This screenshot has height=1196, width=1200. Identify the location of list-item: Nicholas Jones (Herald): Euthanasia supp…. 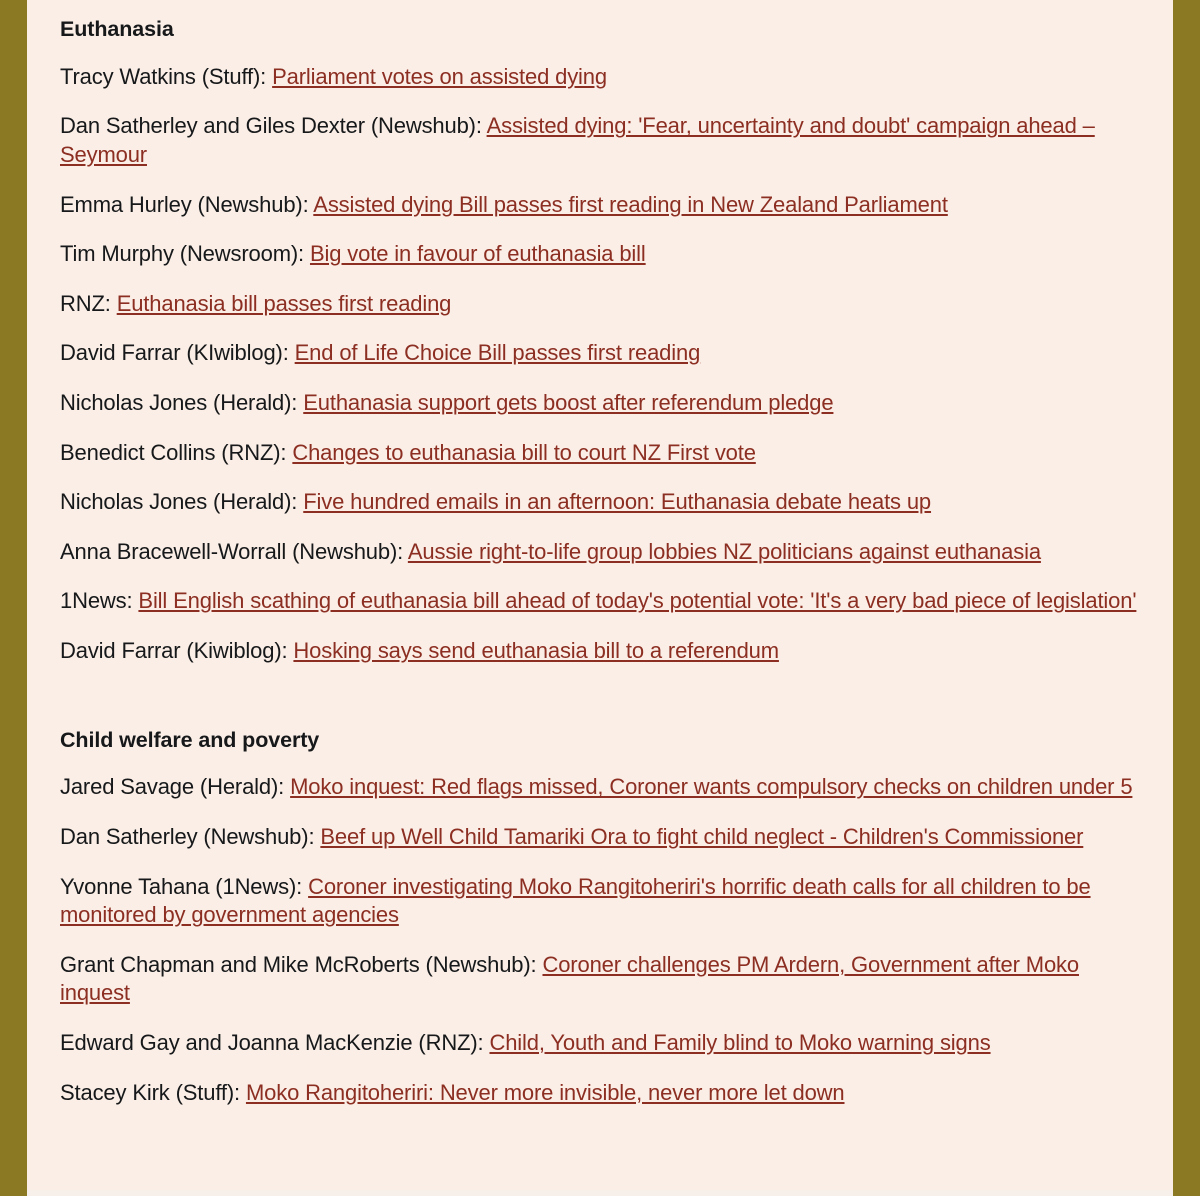
(601, 403).